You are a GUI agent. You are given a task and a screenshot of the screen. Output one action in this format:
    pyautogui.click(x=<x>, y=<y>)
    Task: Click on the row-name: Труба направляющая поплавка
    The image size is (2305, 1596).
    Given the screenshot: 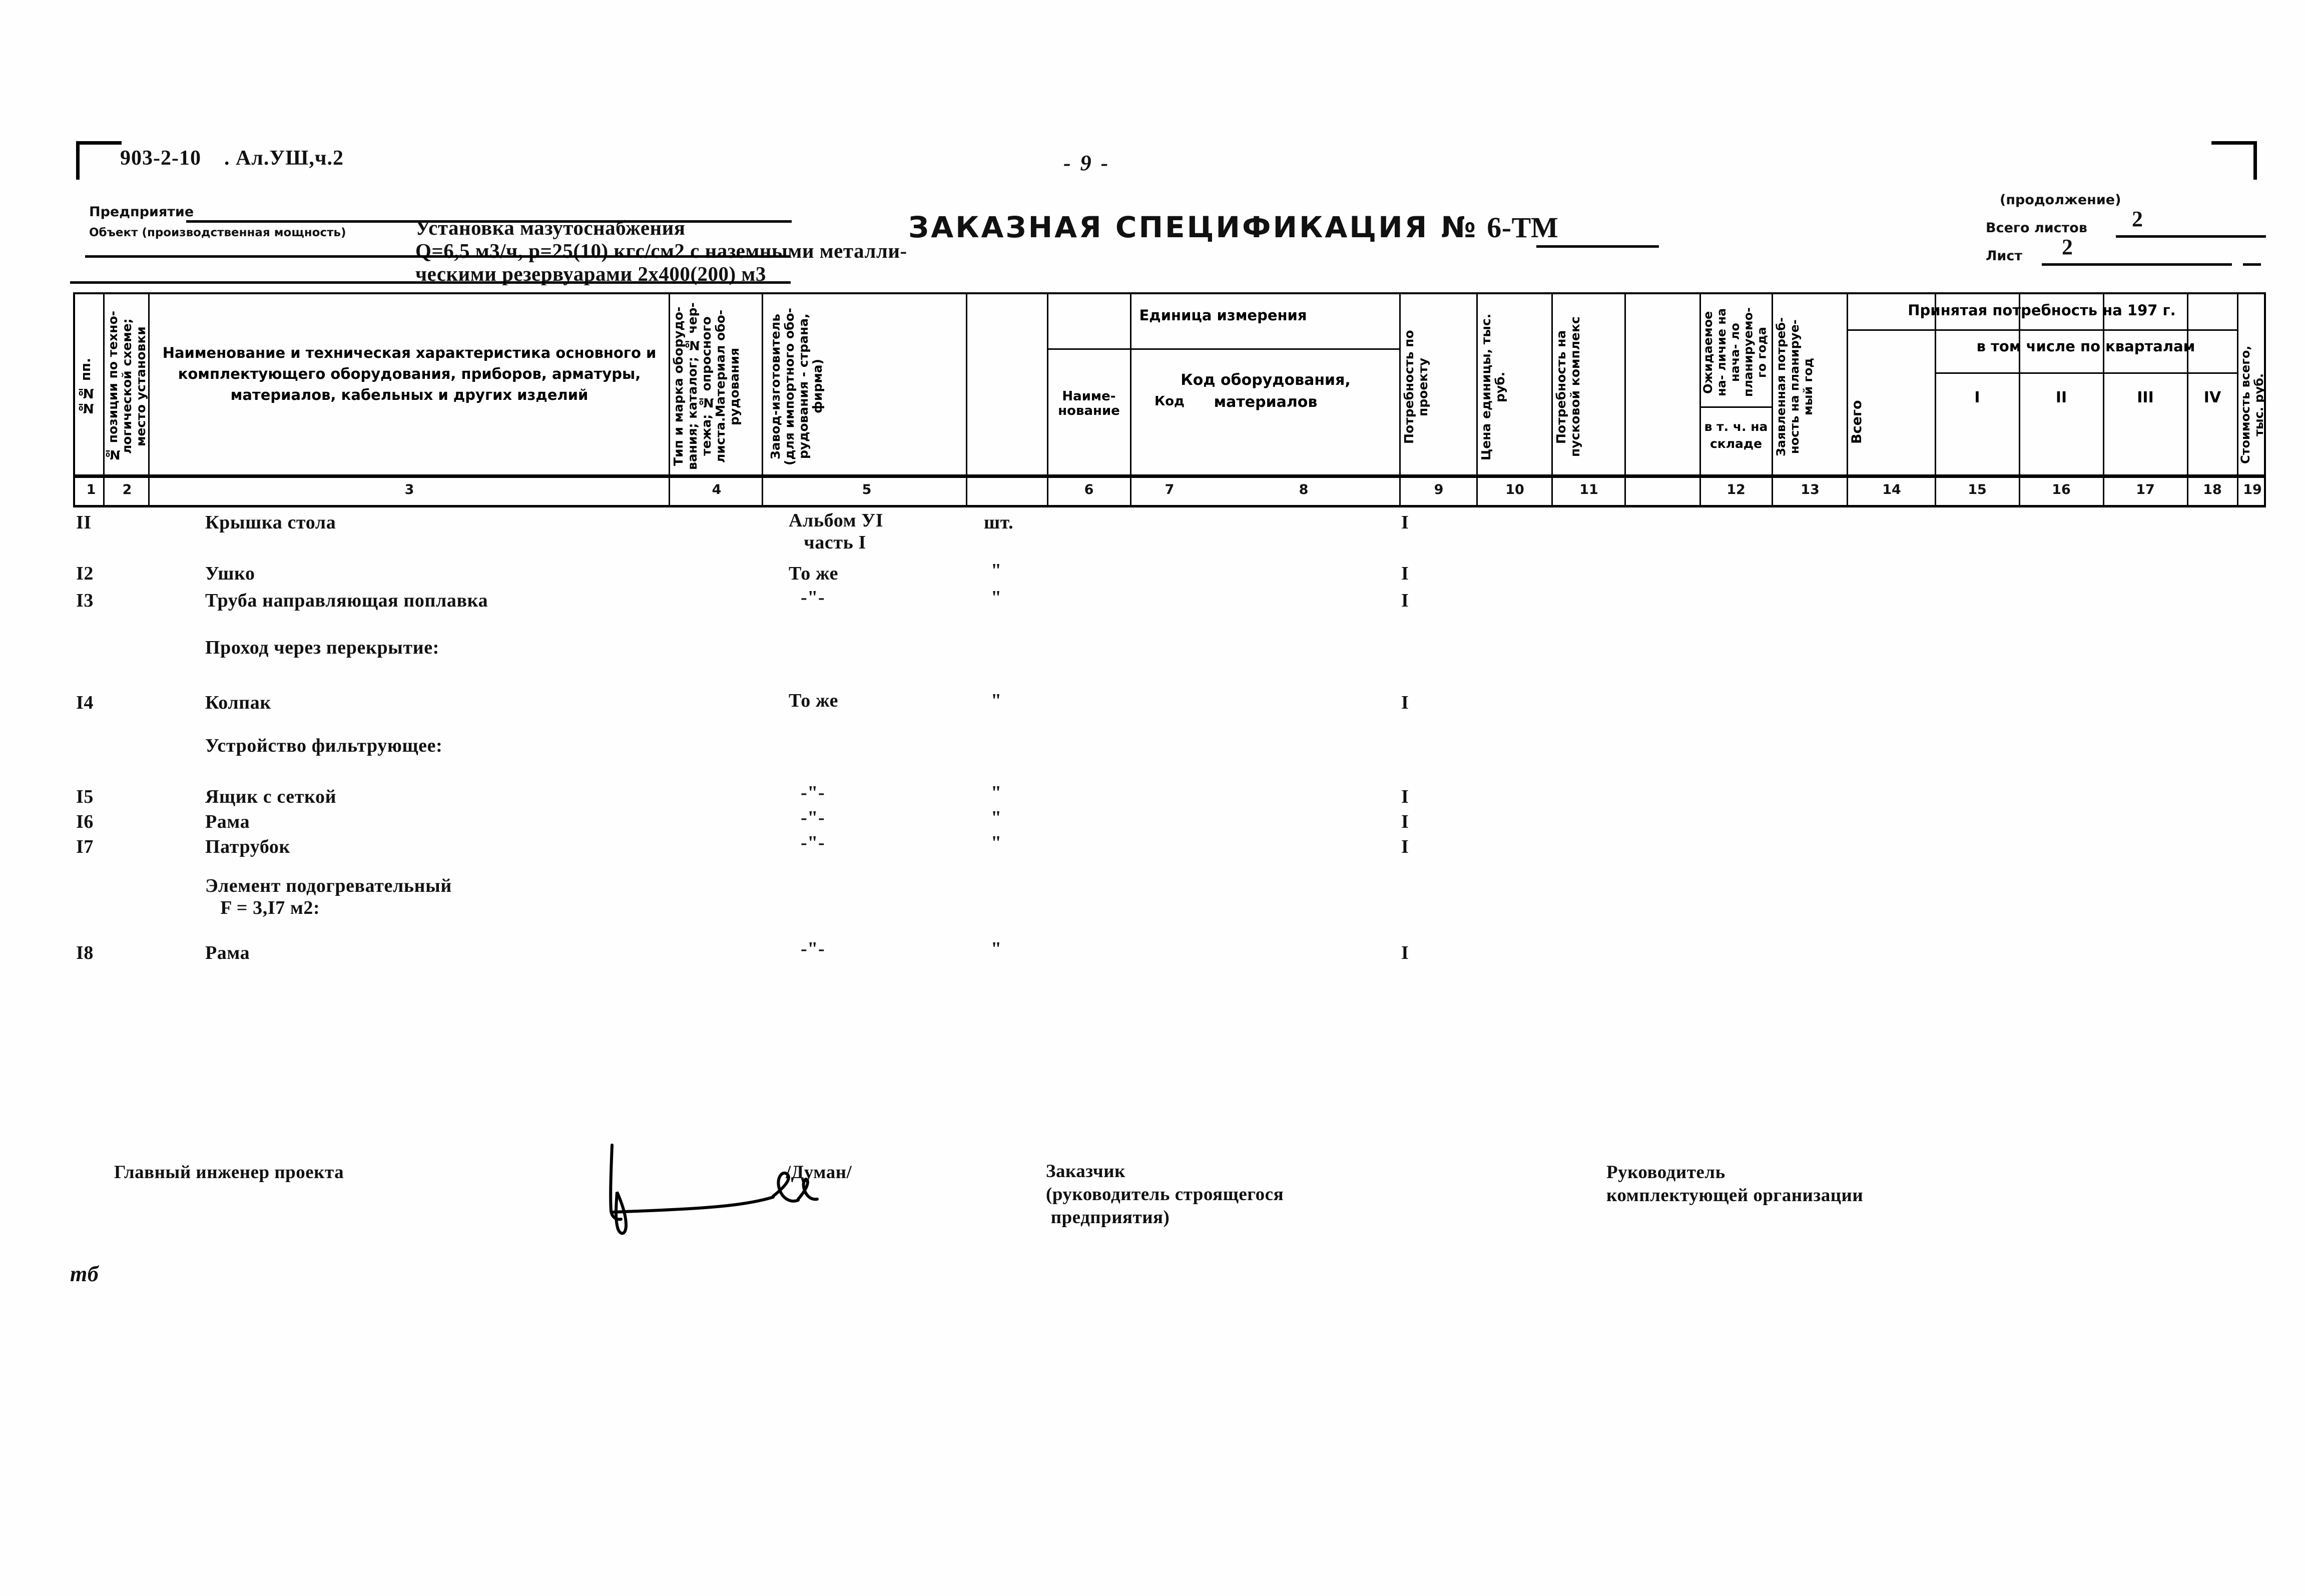 What is the action you would take?
    pyautogui.click(x=346, y=600)
    